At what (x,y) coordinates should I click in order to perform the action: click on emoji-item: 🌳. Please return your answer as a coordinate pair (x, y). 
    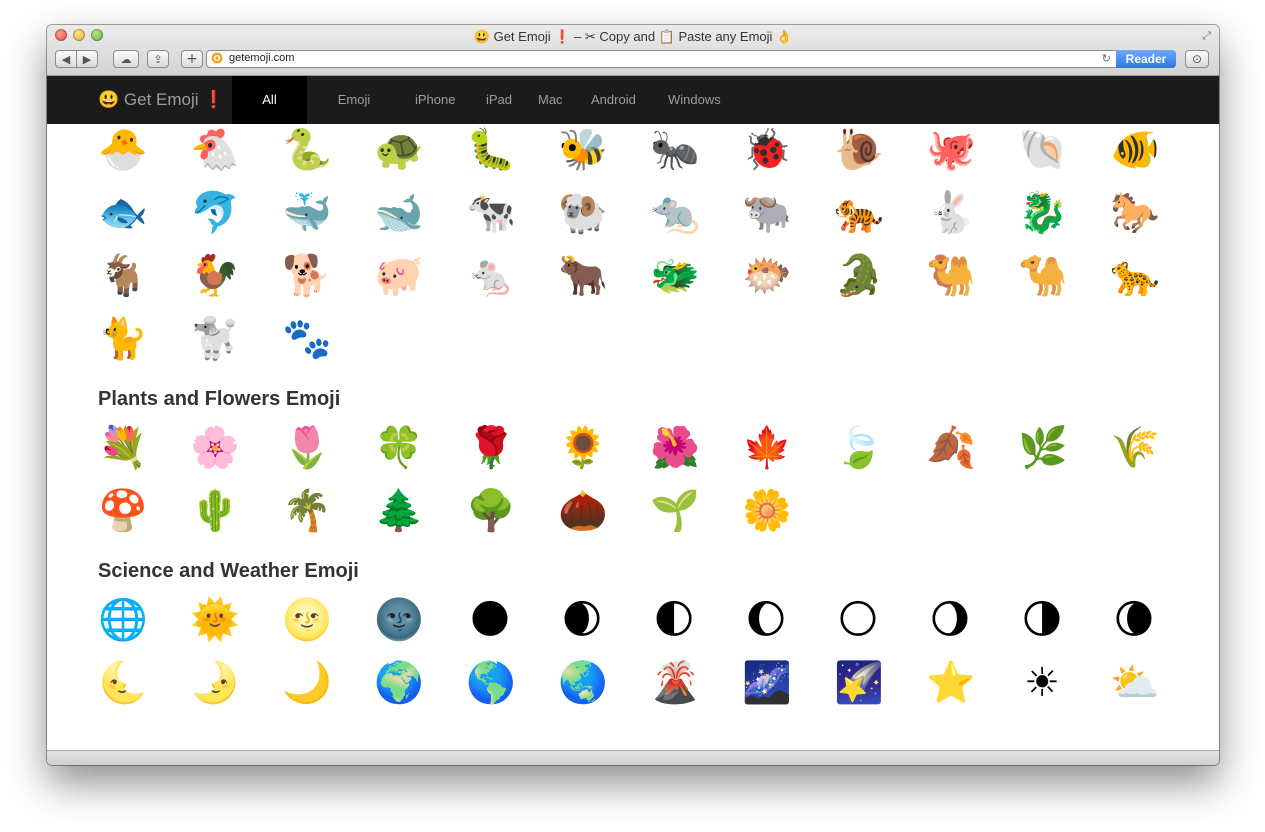
    Looking at the image, I should click on (491, 511).